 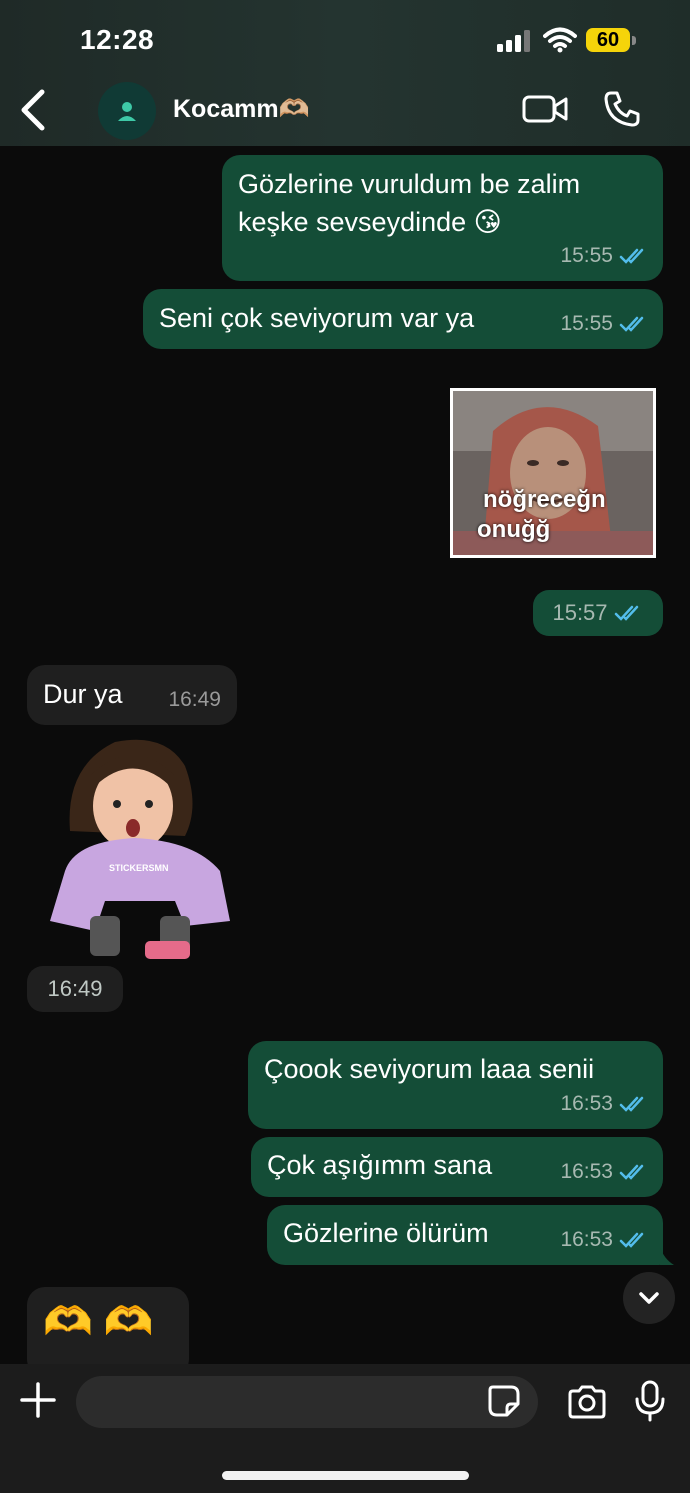 I want to click on sticker-watermark: STICKERSMN, so click(x=139, y=868).